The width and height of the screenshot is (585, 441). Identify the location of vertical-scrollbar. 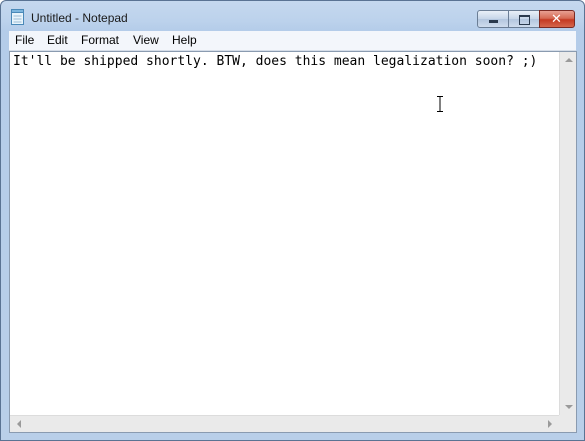
(567, 233).